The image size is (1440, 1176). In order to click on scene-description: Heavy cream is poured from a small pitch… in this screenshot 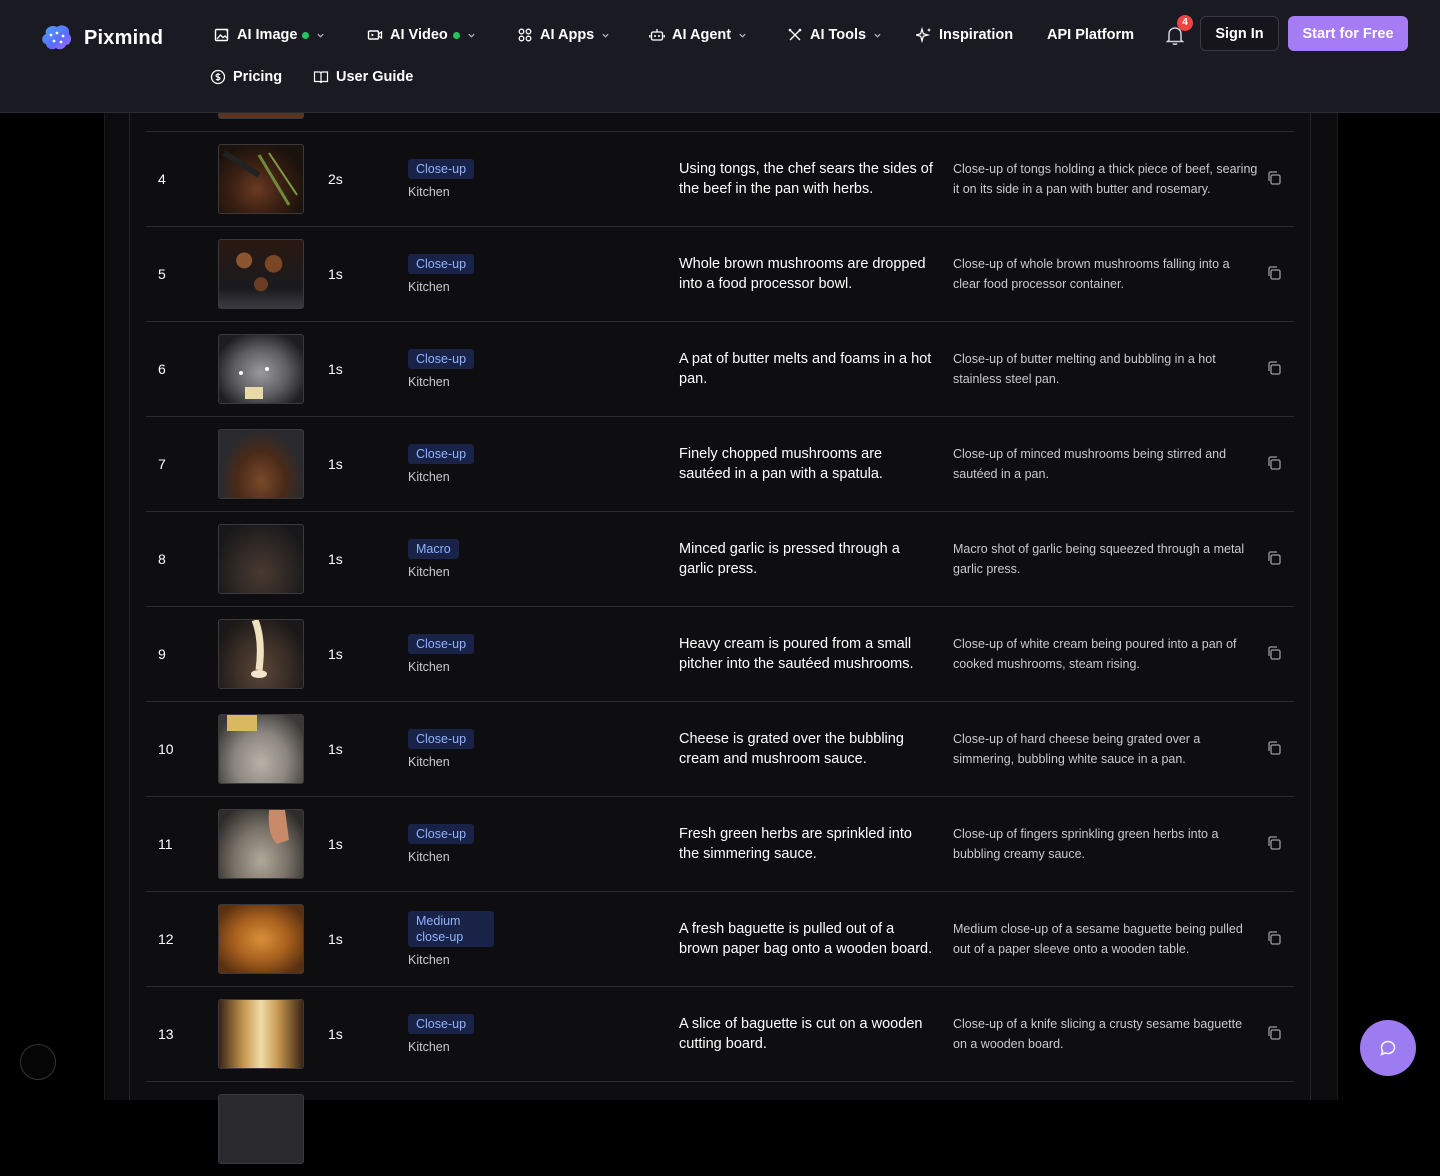, I will do `click(796, 653)`.